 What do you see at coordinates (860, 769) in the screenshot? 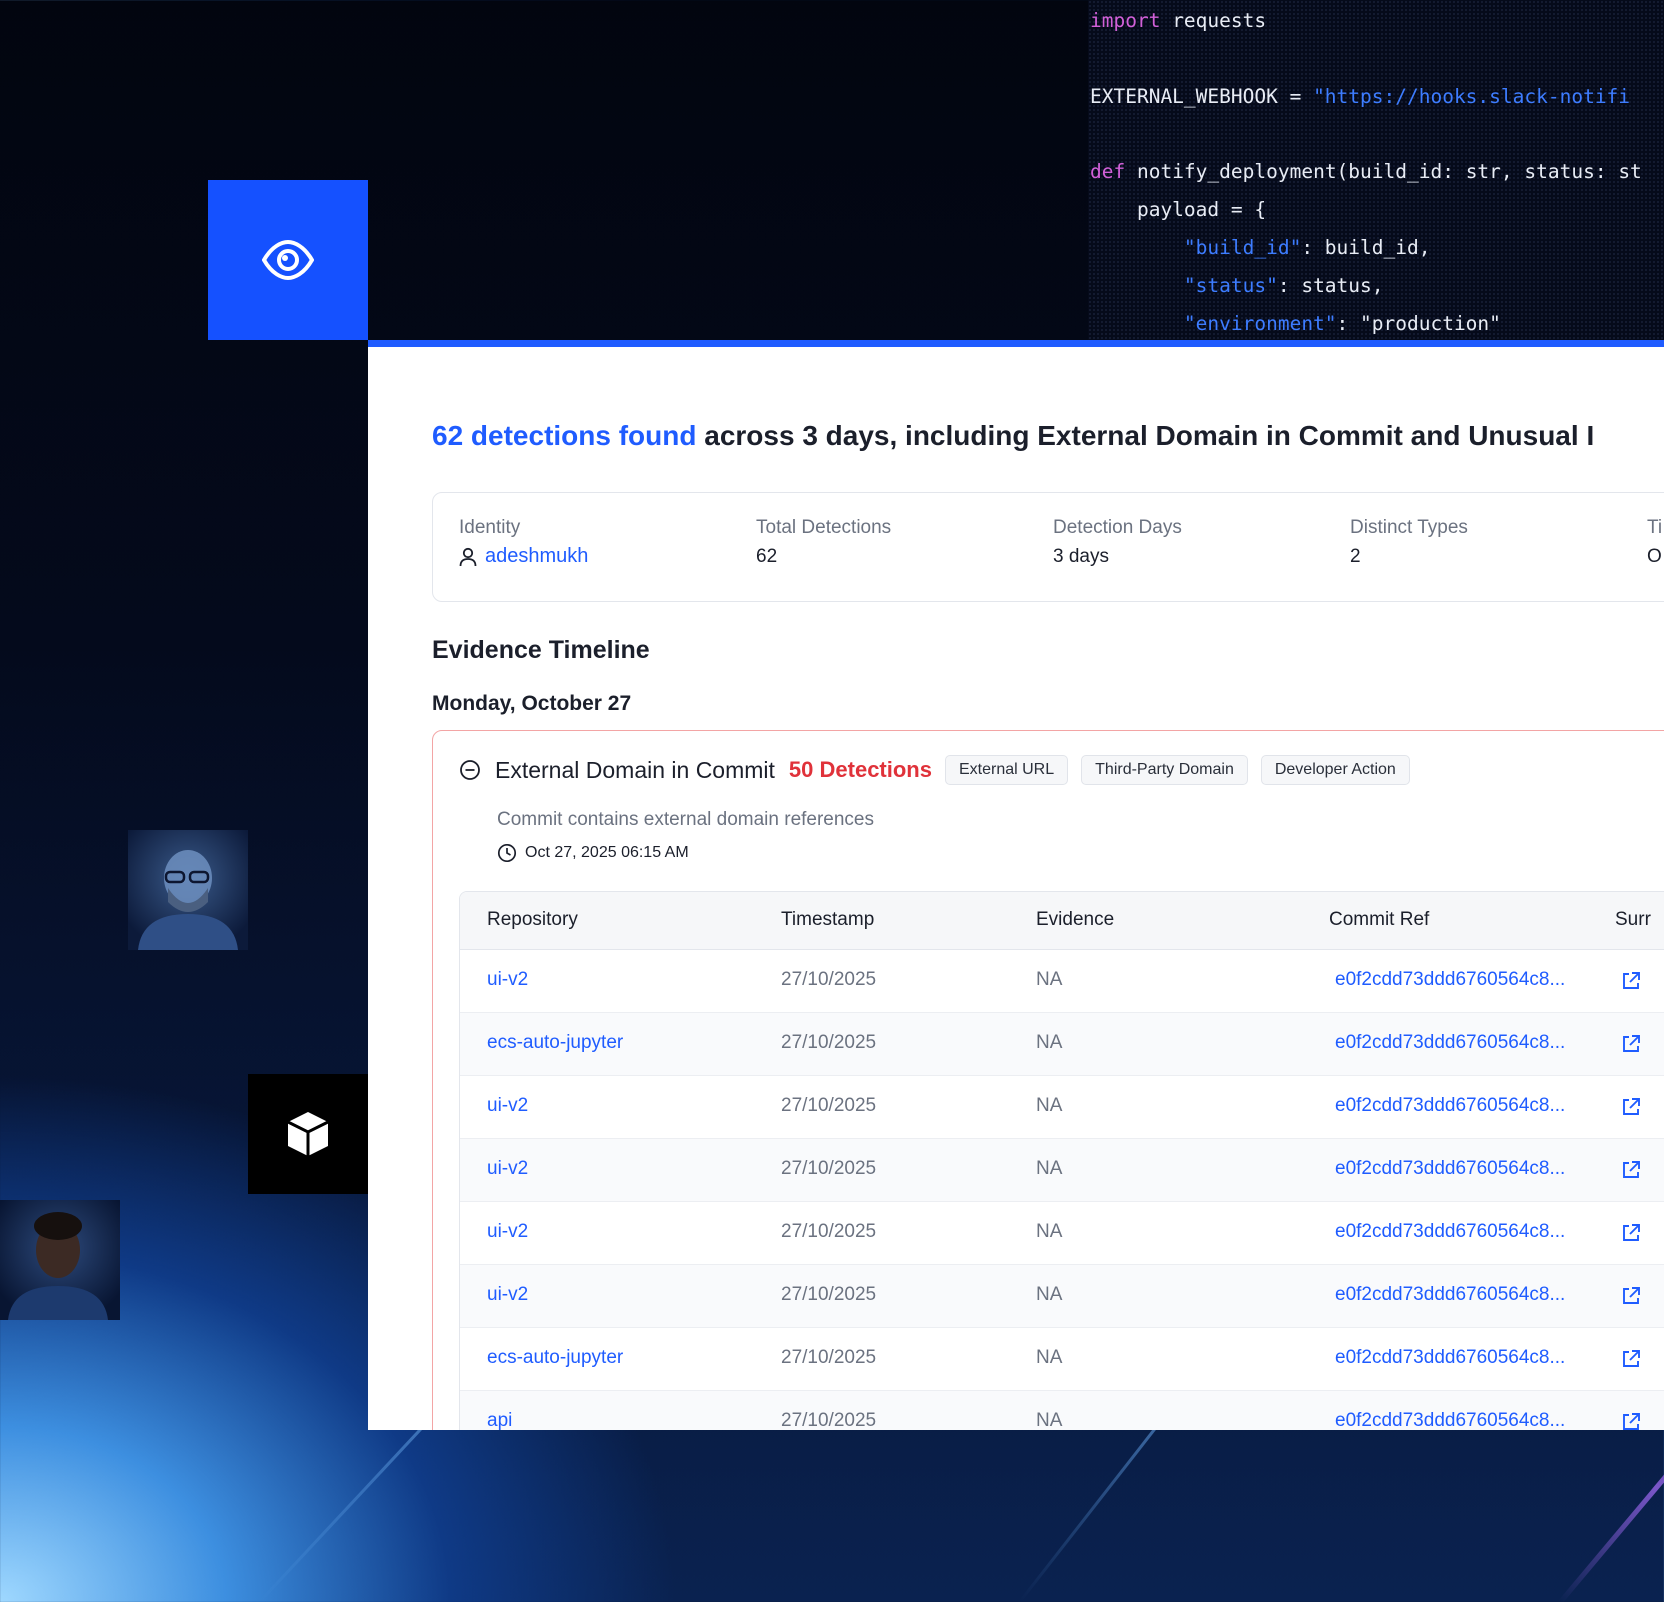
I see `detection-count: 50 Detections` at bounding box center [860, 769].